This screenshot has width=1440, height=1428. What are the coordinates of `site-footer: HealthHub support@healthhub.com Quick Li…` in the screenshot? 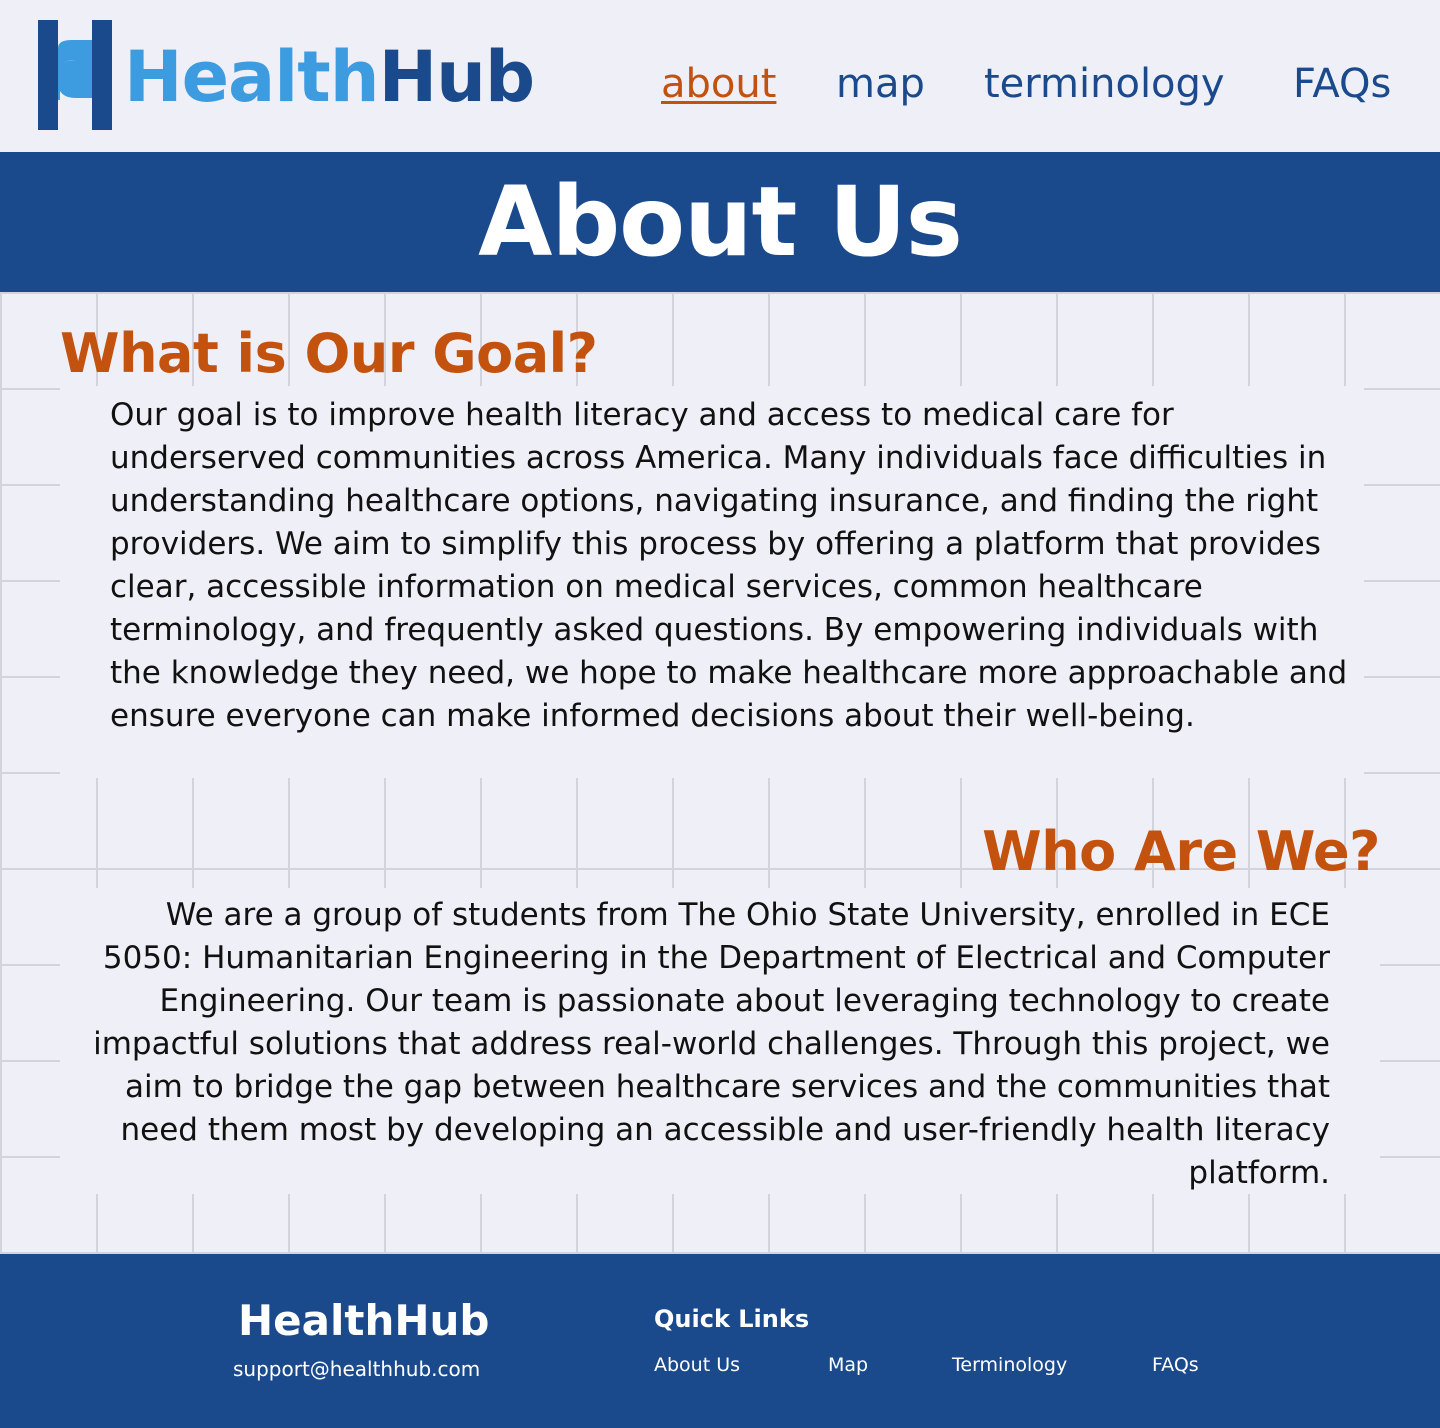 It's located at (720, 1341).